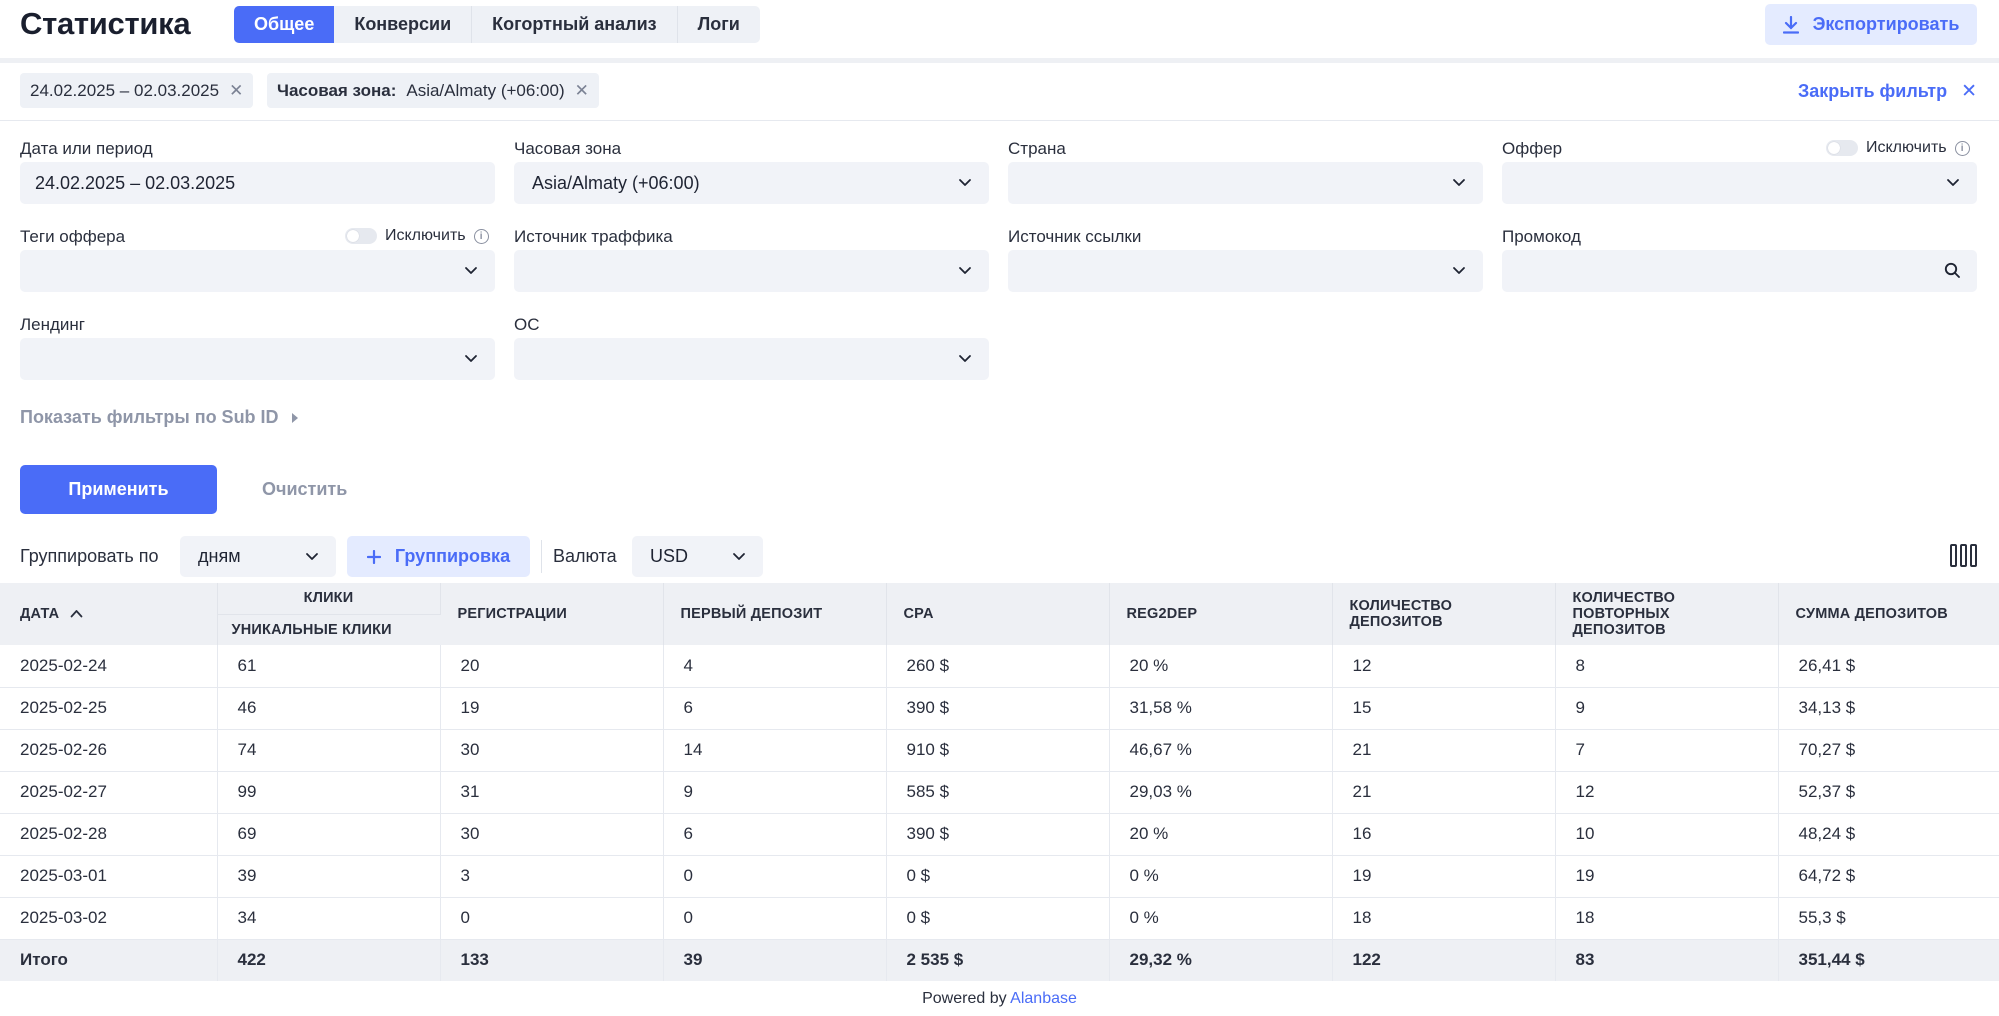  I want to click on column-header-repeat-deposits: КОЛИЧЕСТВО ПОВТОРНЫХ ДЕПОЗИТОВ, so click(1667, 614).